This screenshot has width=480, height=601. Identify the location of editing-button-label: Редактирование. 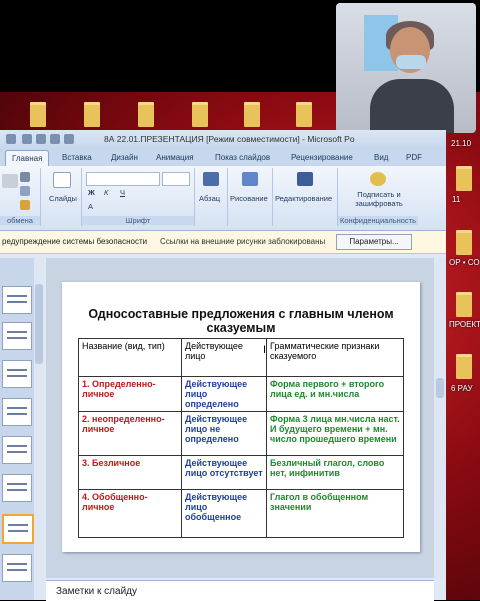
(303, 198).